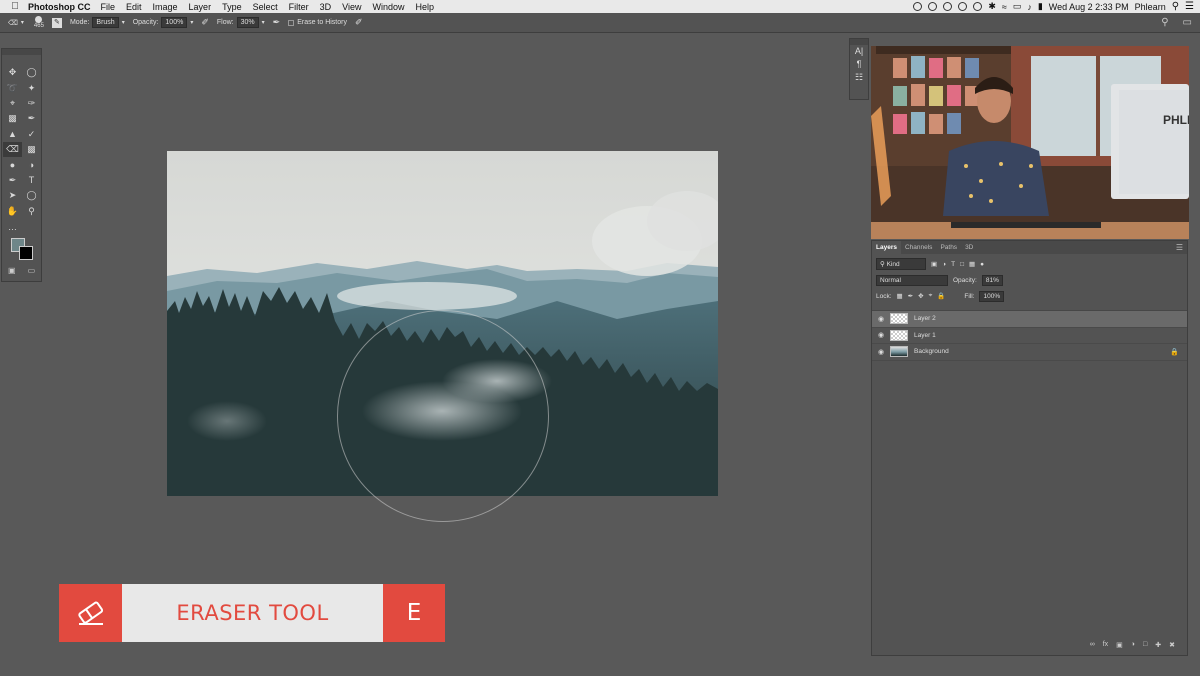 The height and width of the screenshot is (676, 1200). Describe the element at coordinates (992, 6) in the screenshot. I see `bluetooth-icon: ✱` at that location.